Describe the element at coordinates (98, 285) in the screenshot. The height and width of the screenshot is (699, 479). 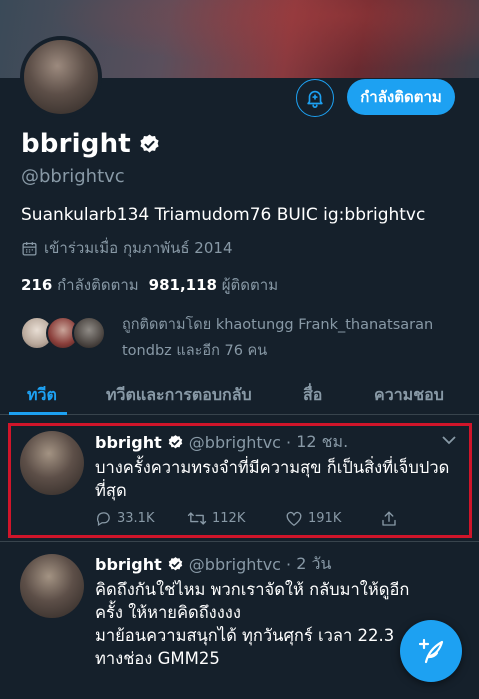
I see `following-label: กำลังติดตาม` at that location.